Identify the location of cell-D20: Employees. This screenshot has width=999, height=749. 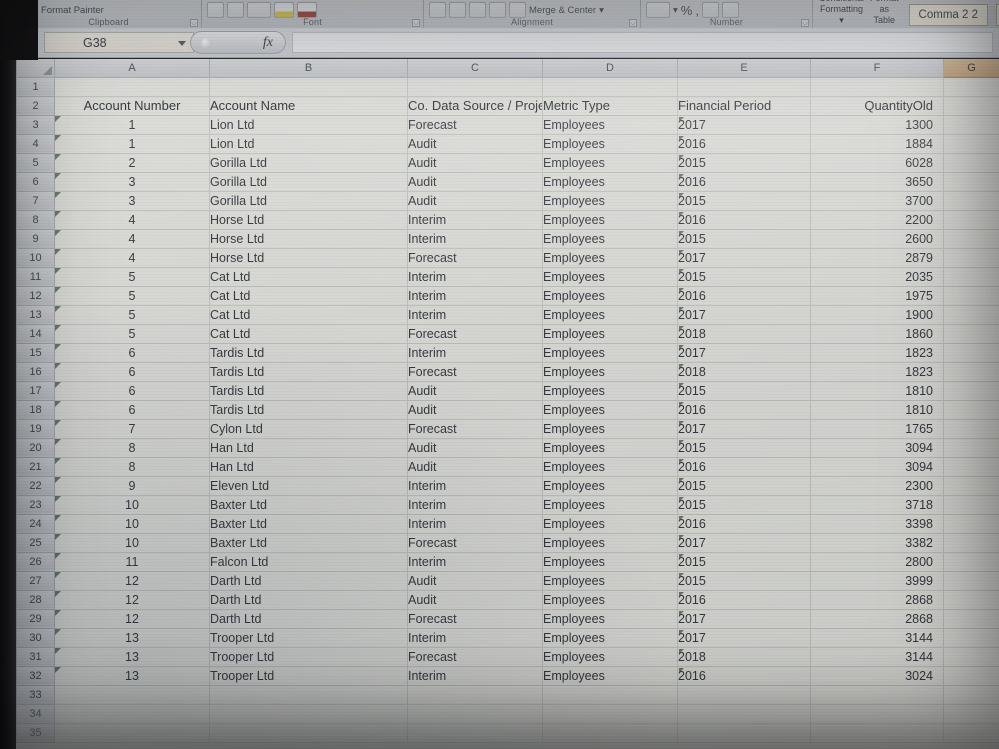
(610, 448).